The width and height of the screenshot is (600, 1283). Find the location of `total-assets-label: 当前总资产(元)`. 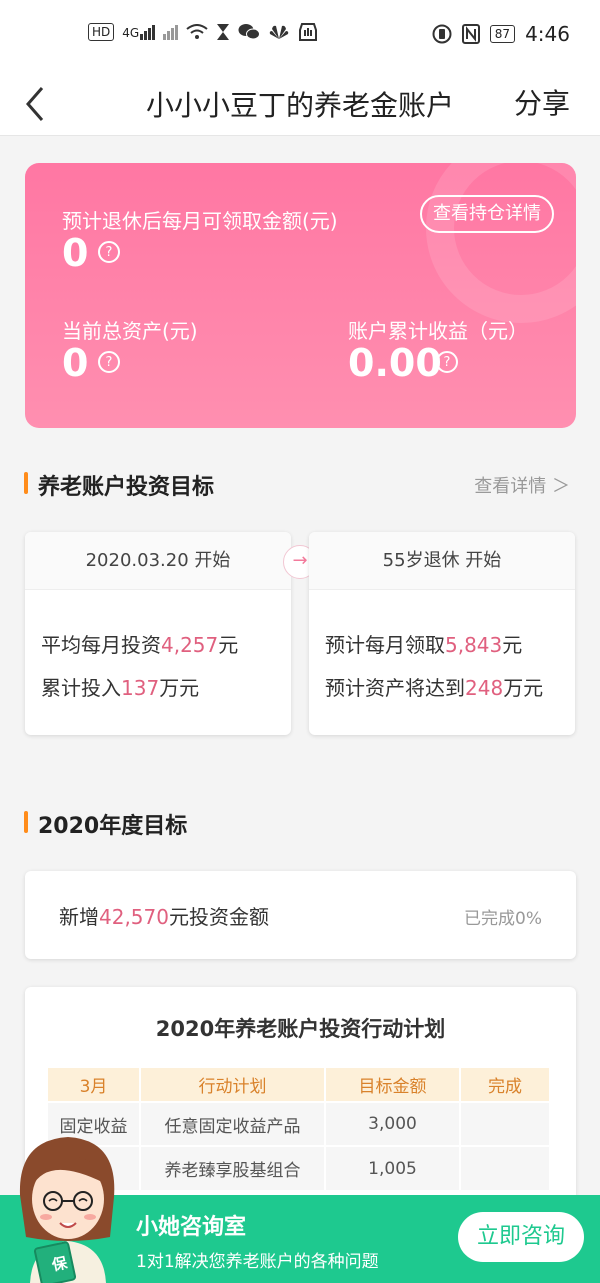

total-assets-label: 当前总资产(元) is located at coordinates (130, 331).